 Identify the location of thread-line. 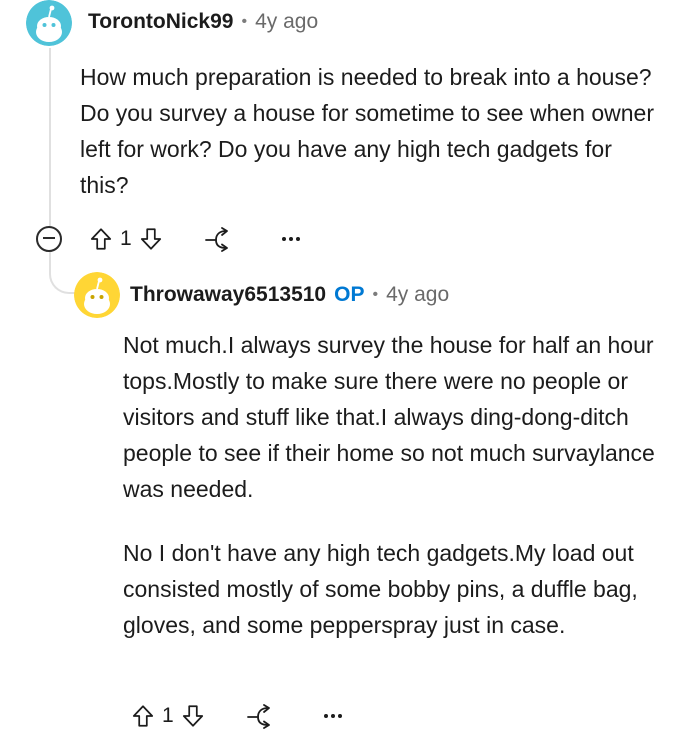
(50, 137).